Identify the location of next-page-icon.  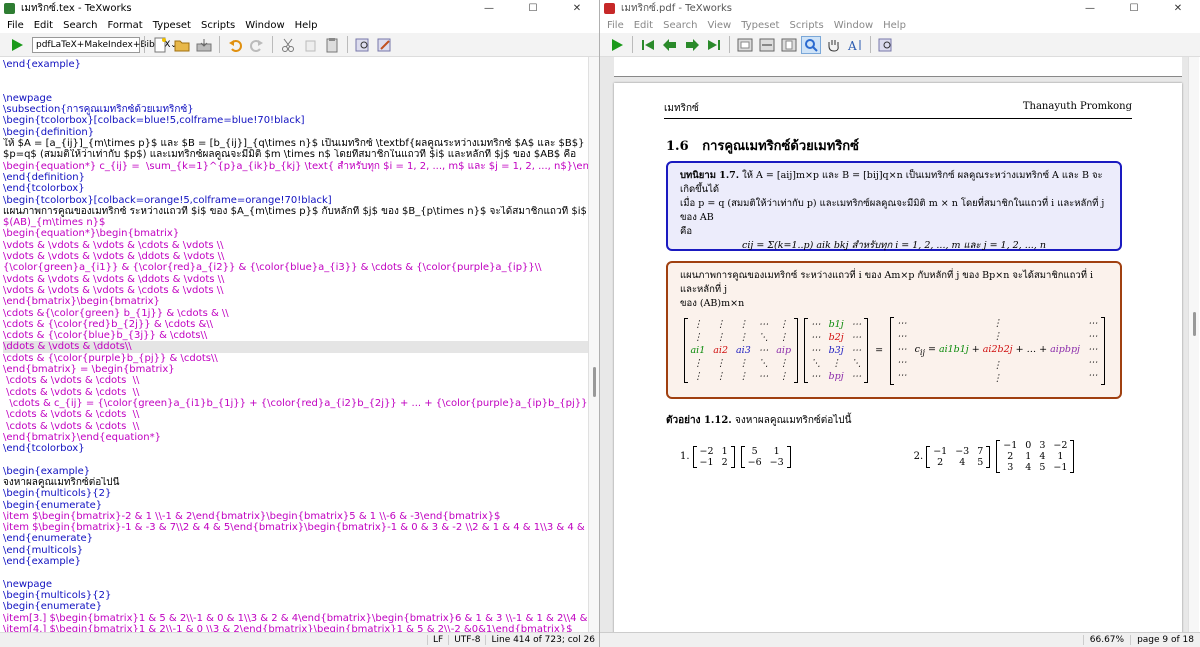
(692, 45).